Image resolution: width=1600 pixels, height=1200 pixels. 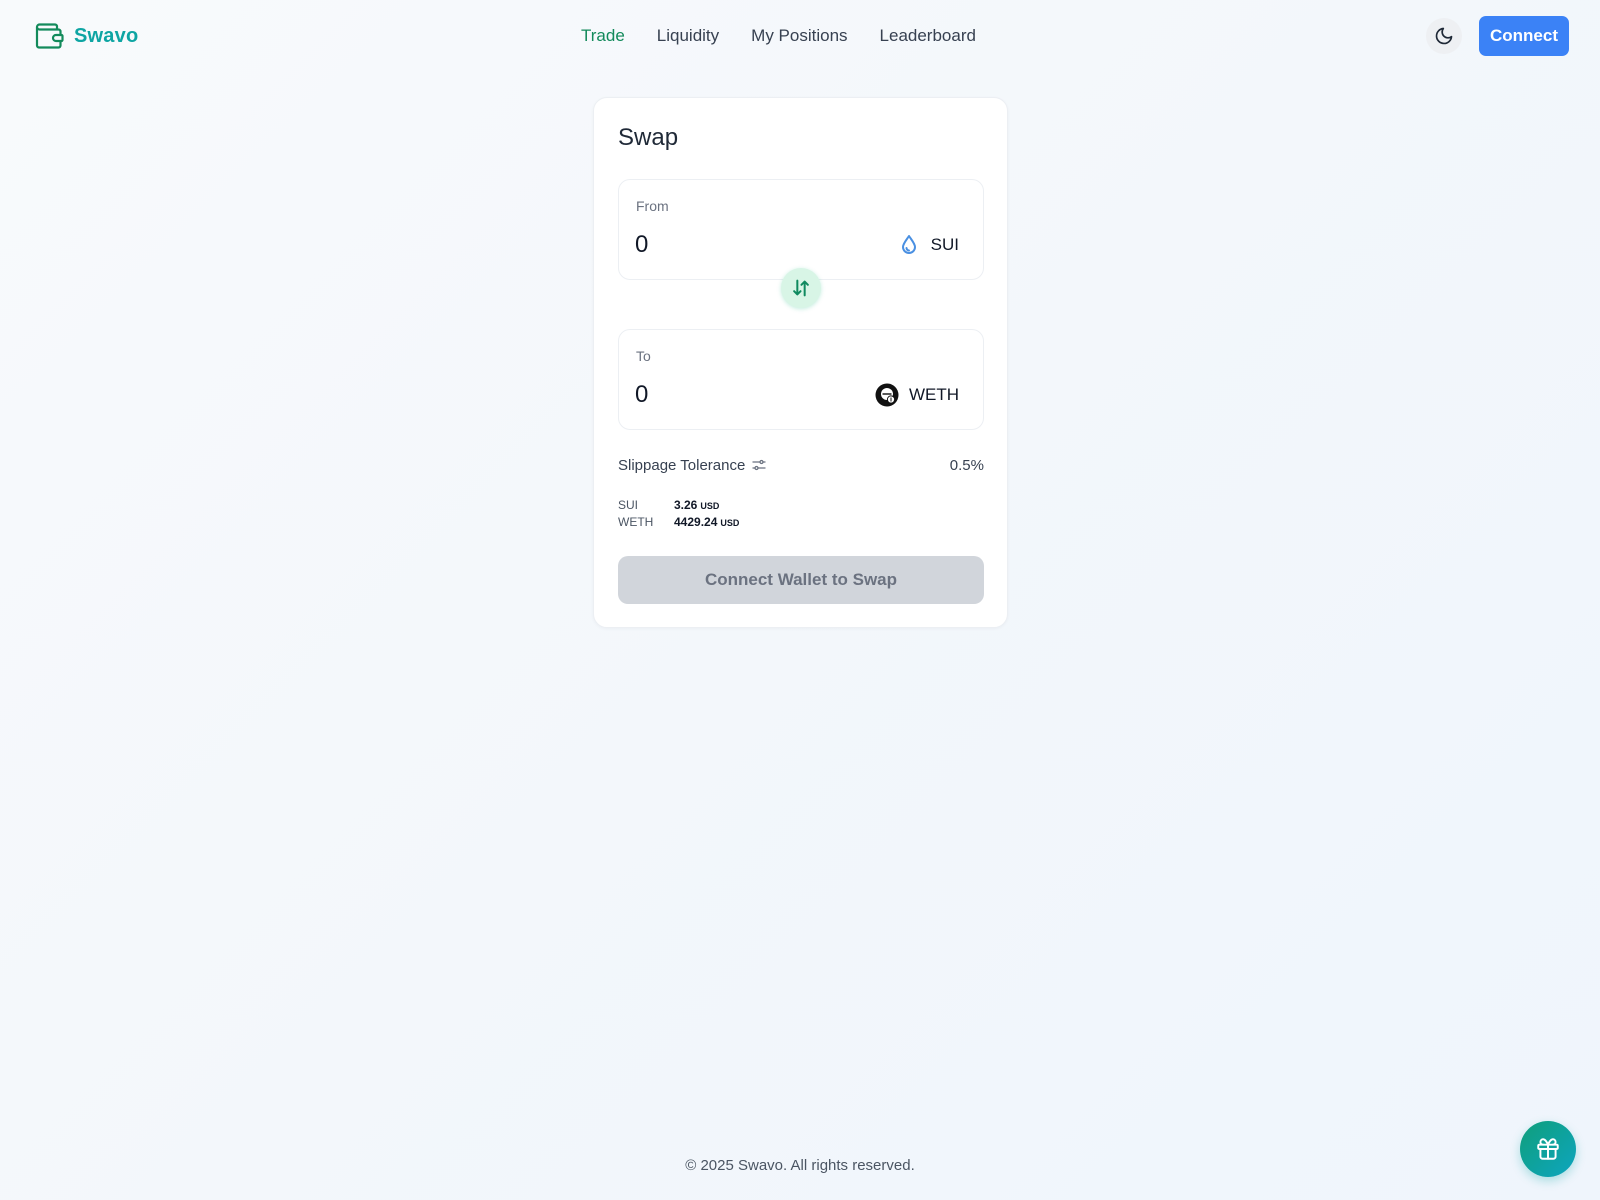 I want to click on connect-wallet-swap-button: Connect Wallet to Swap, so click(x=801, y=580).